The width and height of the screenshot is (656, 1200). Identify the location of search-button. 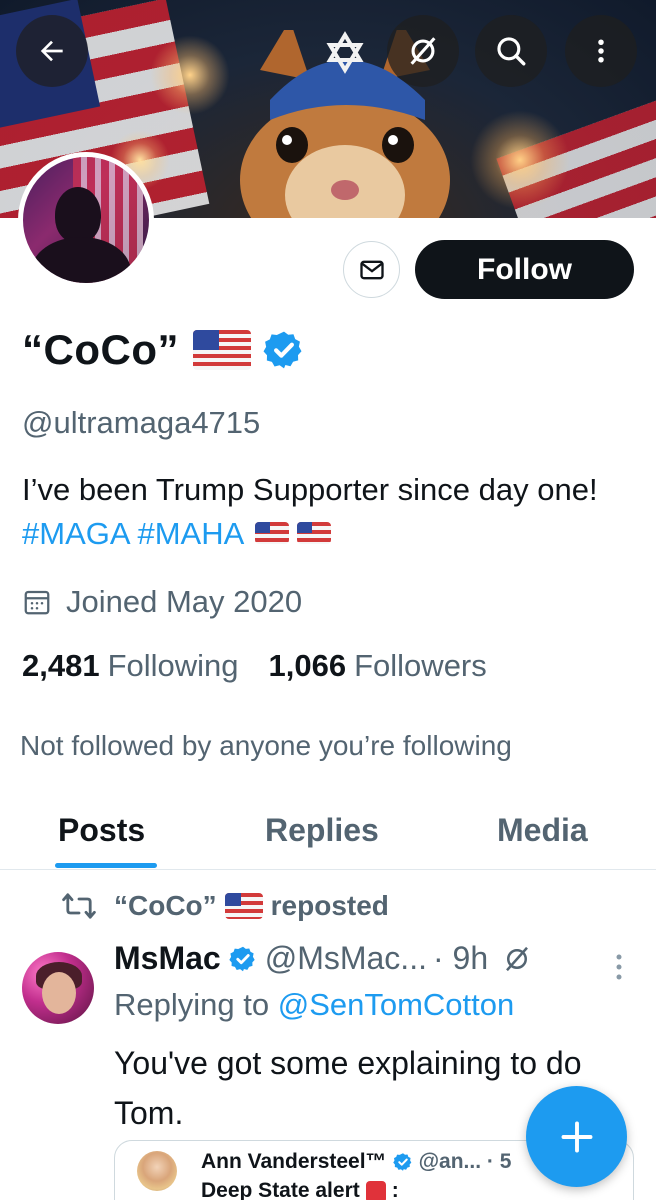
(511, 51).